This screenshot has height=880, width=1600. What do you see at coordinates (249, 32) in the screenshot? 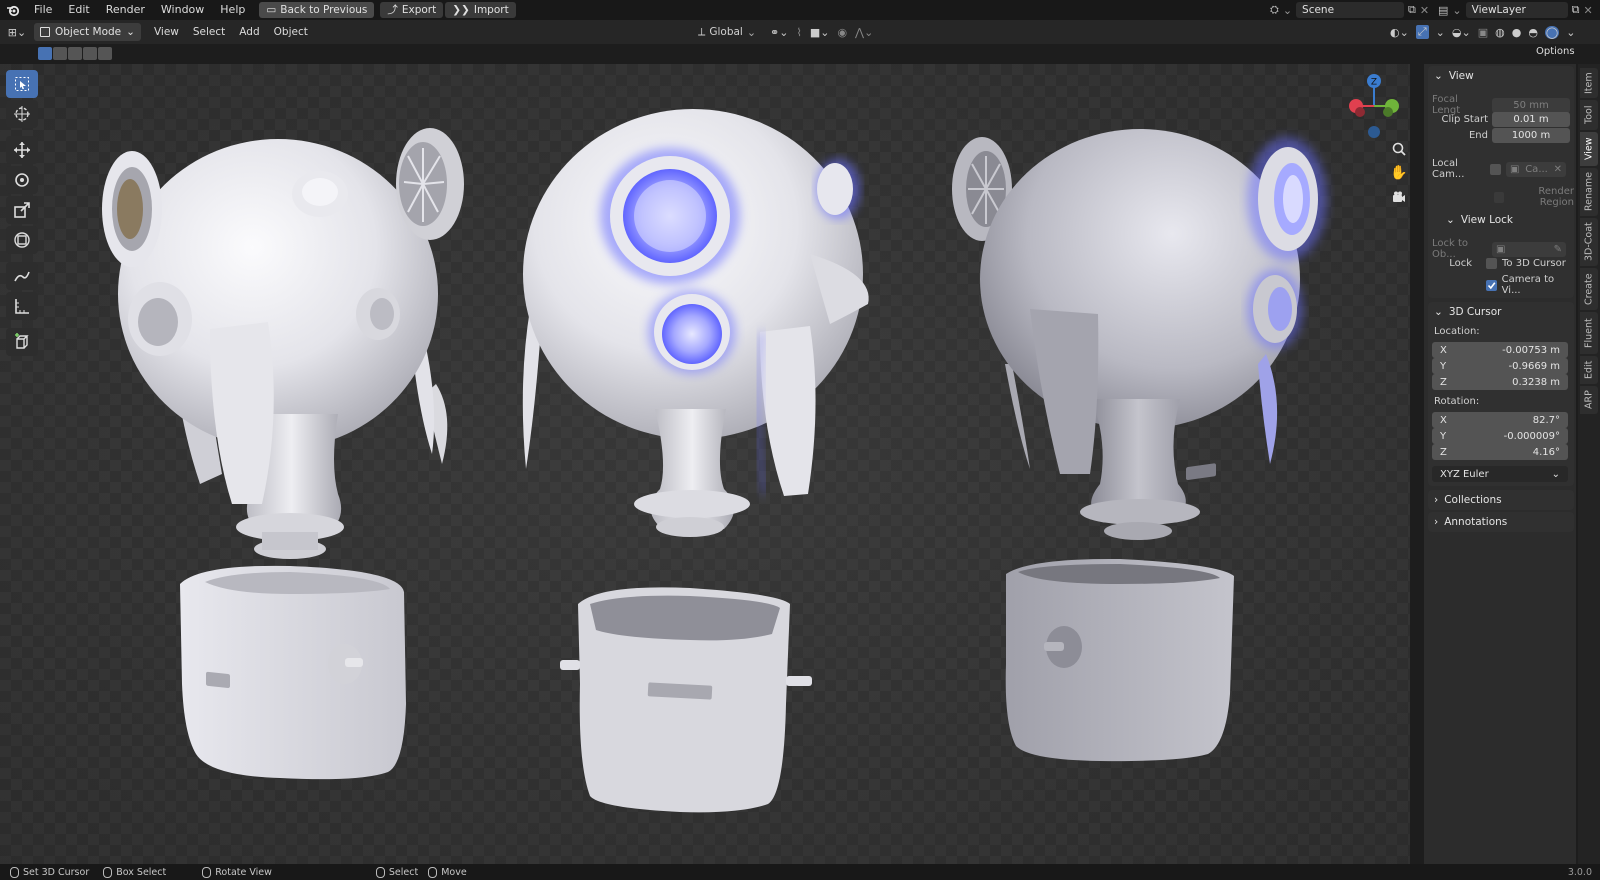
I see `menu-add: Add` at bounding box center [249, 32].